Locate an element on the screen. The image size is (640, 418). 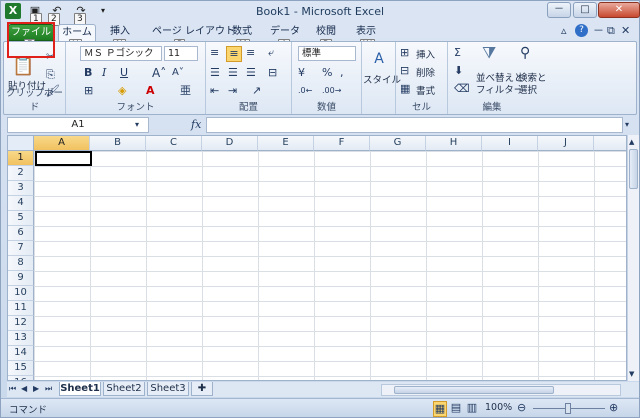
row-header: 6 is located at coordinates (21, 233).